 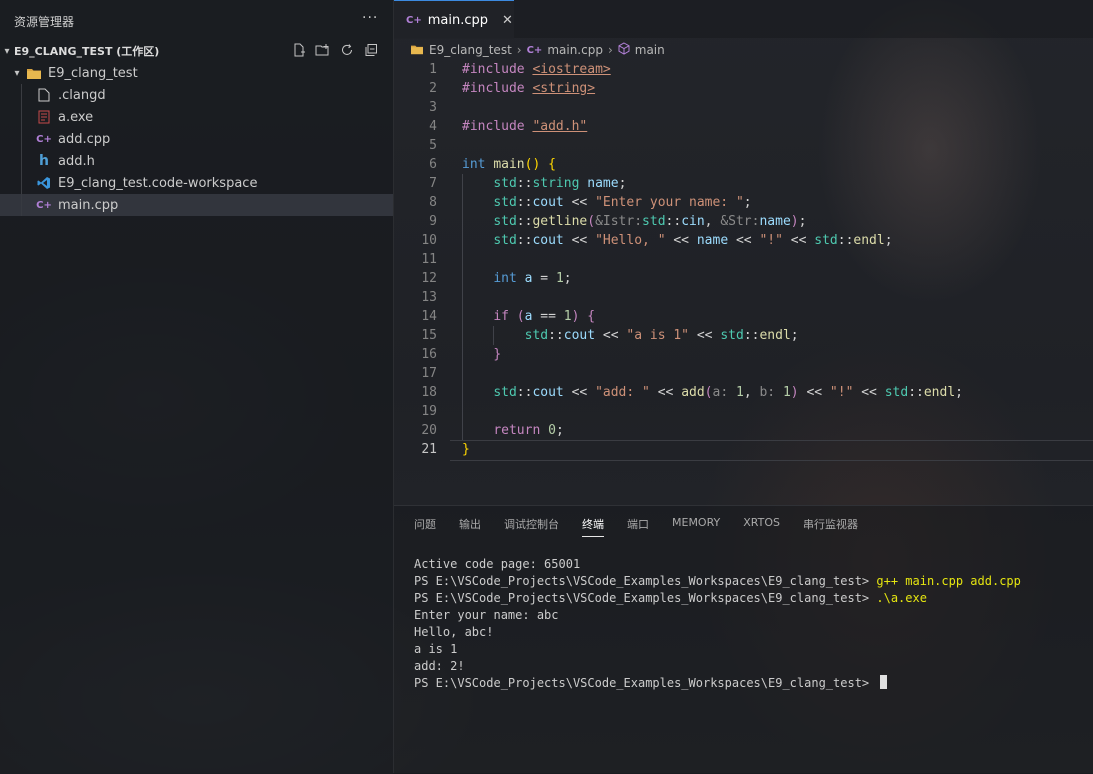 What do you see at coordinates (457, 20) in the screenshot?
I see `tab-label: main.cpp` at bounding box center [457, 20].